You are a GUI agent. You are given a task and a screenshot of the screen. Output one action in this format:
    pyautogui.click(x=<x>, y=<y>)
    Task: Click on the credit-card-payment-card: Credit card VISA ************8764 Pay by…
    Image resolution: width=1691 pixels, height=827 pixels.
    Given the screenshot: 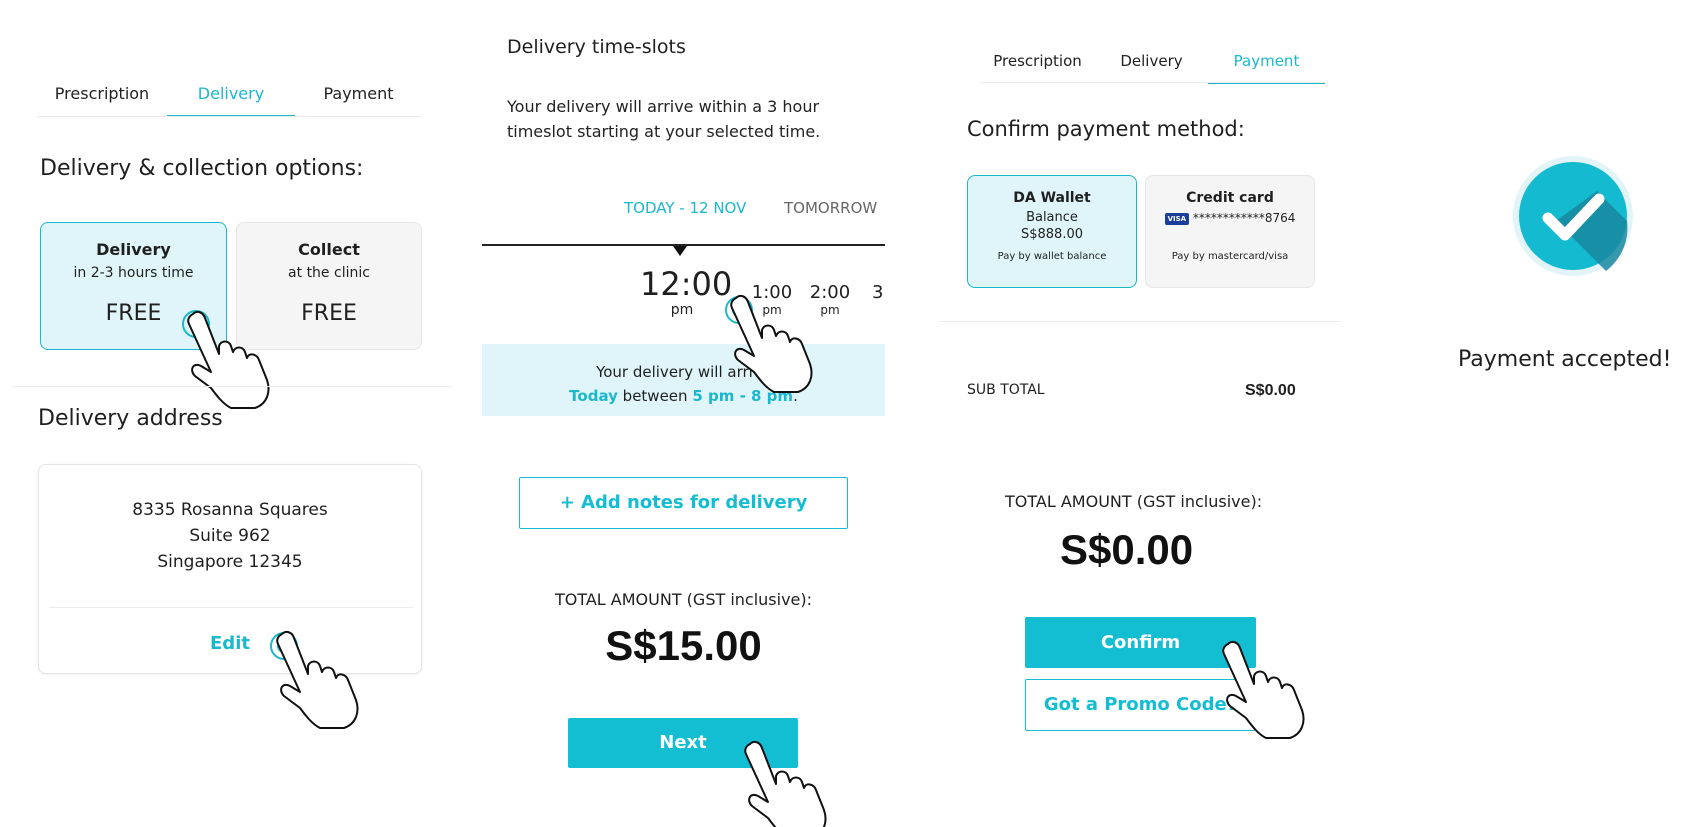 What is the action you would take?
    pyautogui.click(x=1230, y=231)
    